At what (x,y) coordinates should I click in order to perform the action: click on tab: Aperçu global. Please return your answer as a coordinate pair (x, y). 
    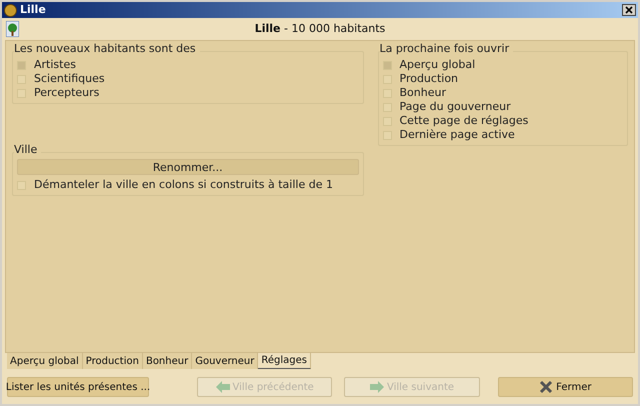
    Looking at the image, I should click on (45, 361).